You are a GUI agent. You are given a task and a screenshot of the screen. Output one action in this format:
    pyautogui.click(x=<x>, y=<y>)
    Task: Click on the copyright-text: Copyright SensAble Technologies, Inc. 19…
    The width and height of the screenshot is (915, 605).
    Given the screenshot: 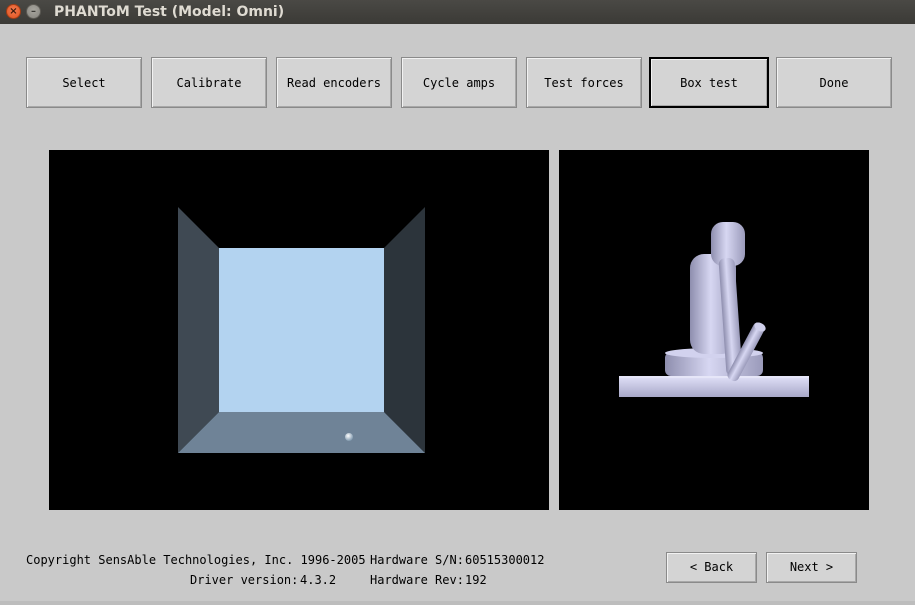 What is the action you would take?
    pyautogui.click(x=196, y=560)
    